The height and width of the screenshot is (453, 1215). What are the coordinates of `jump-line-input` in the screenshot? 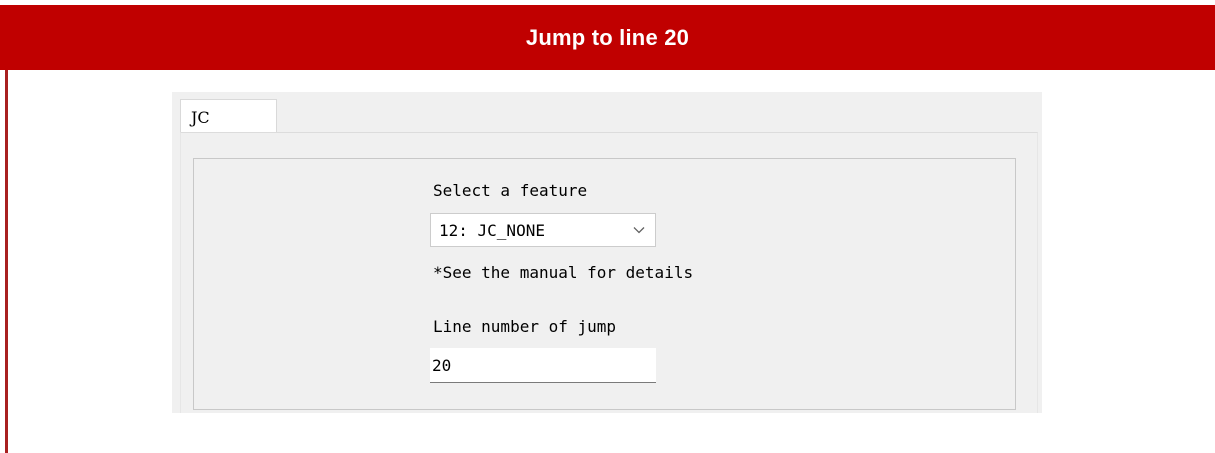 It's located at (543, 365).